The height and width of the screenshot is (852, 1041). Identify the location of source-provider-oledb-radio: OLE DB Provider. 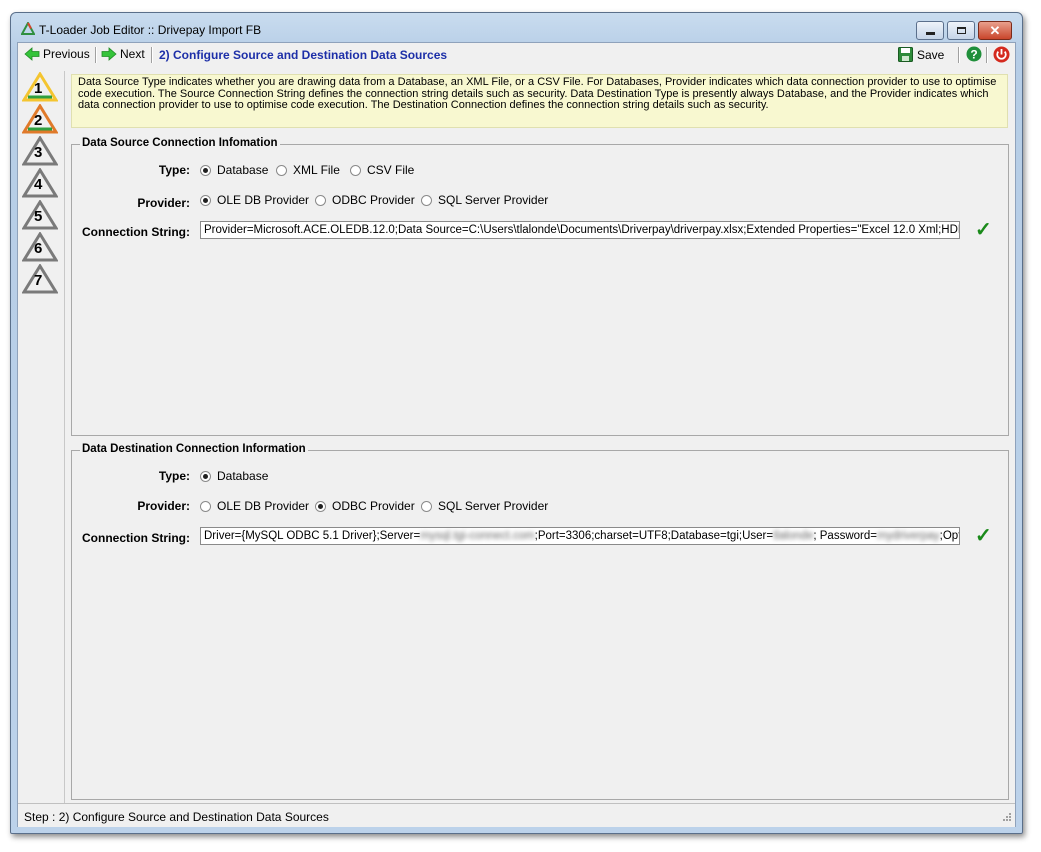
(254, 200).